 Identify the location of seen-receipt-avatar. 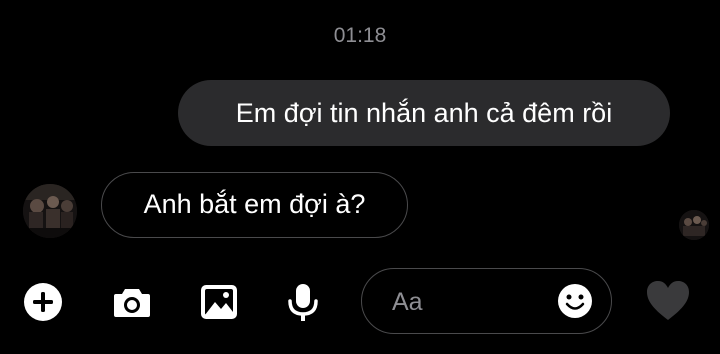
(694, 225).